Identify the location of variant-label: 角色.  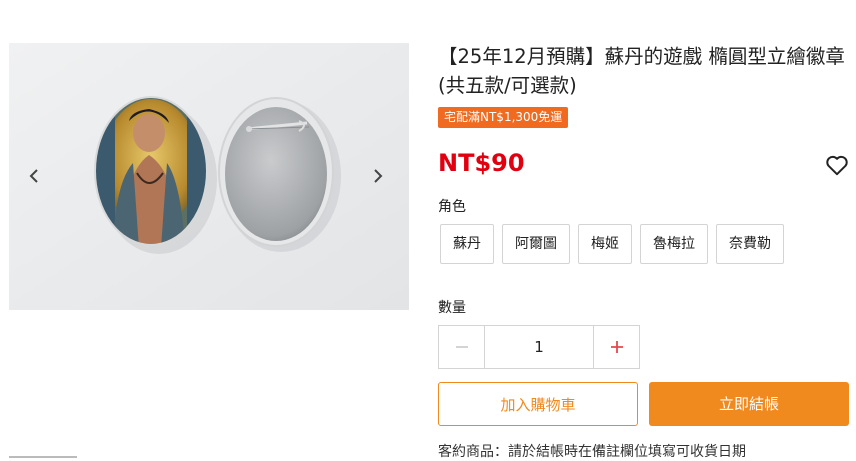
(452, 207).